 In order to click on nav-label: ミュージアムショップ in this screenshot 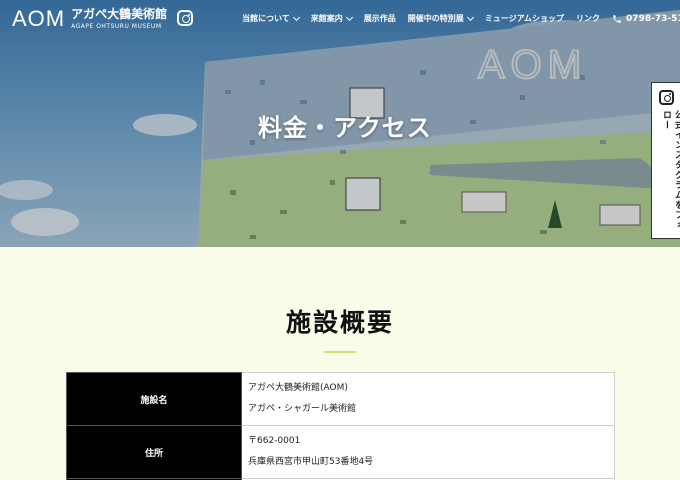, I will do `click(524, 18)`.